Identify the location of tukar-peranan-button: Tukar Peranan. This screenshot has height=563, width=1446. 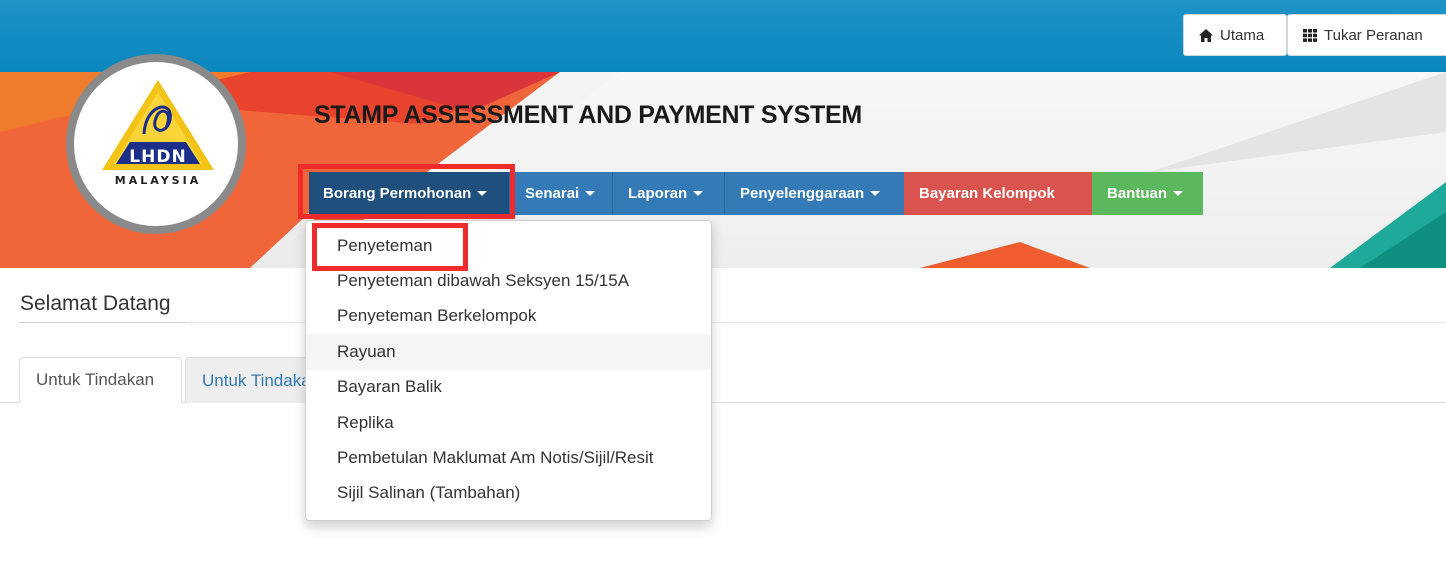
(1366, 35).